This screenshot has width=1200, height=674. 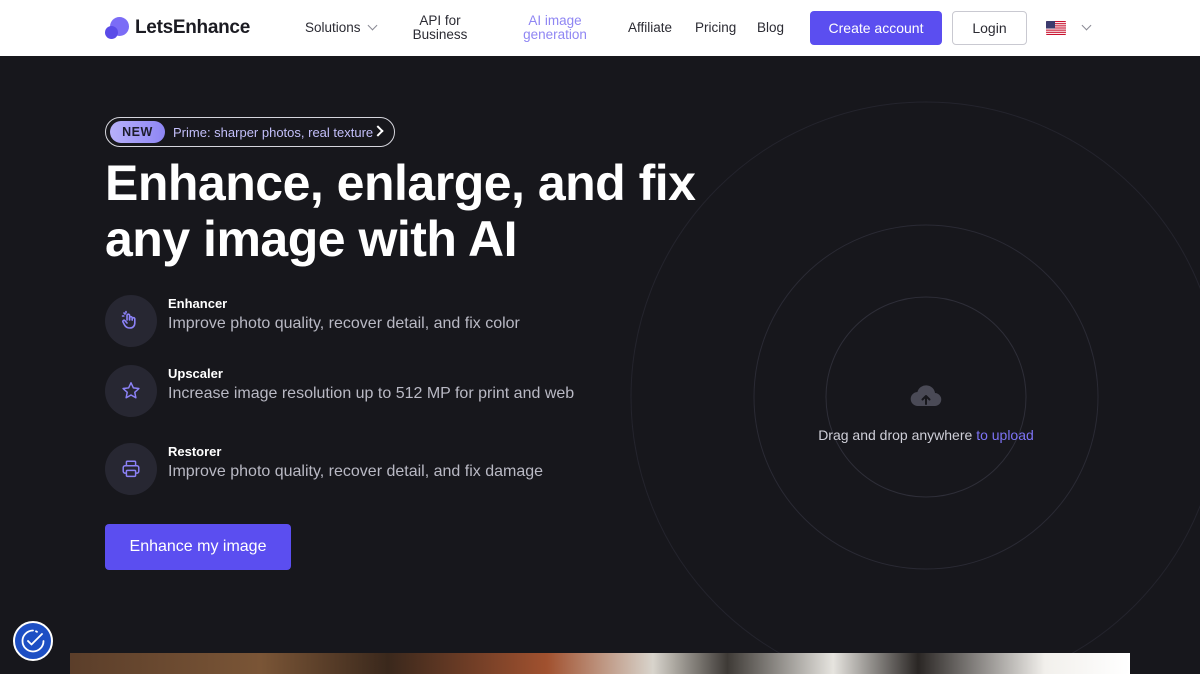 I want to click on create-account-button: Create account, so click(x=876, y=28).